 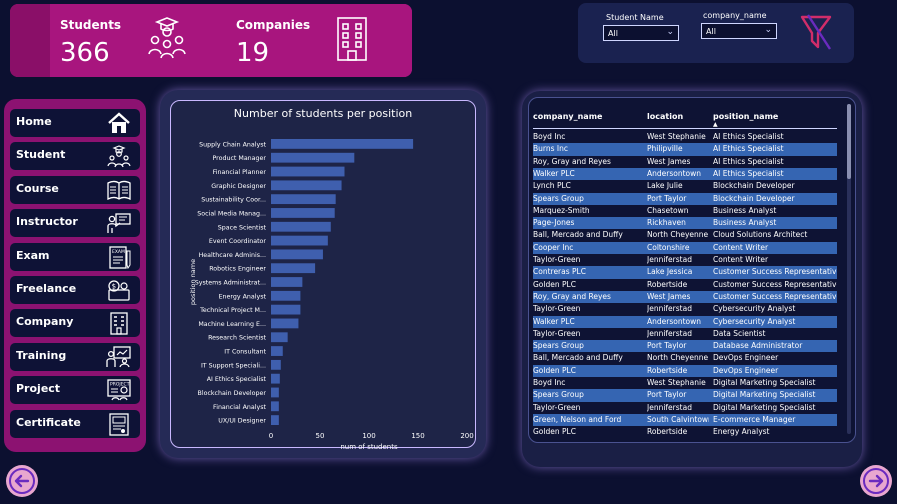 What do you see at coordinates (739, 333) in the screenshot?
I see `table-cell: Data Scientist` at bounding box center [739, 333].